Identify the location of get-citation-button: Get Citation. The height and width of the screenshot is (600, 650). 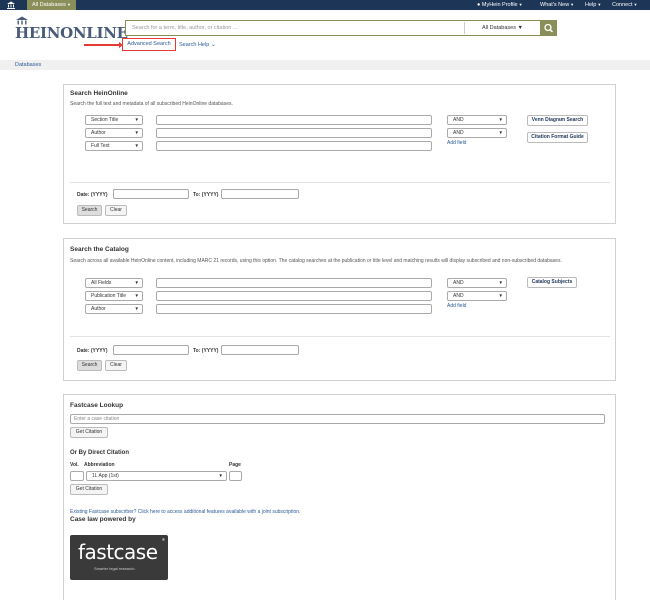
(89, 432).